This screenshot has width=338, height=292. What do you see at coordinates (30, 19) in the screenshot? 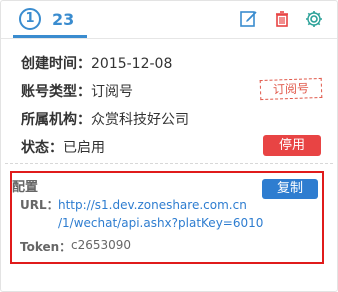
I see `index-badge: 1` at bounding box center [30, 19].